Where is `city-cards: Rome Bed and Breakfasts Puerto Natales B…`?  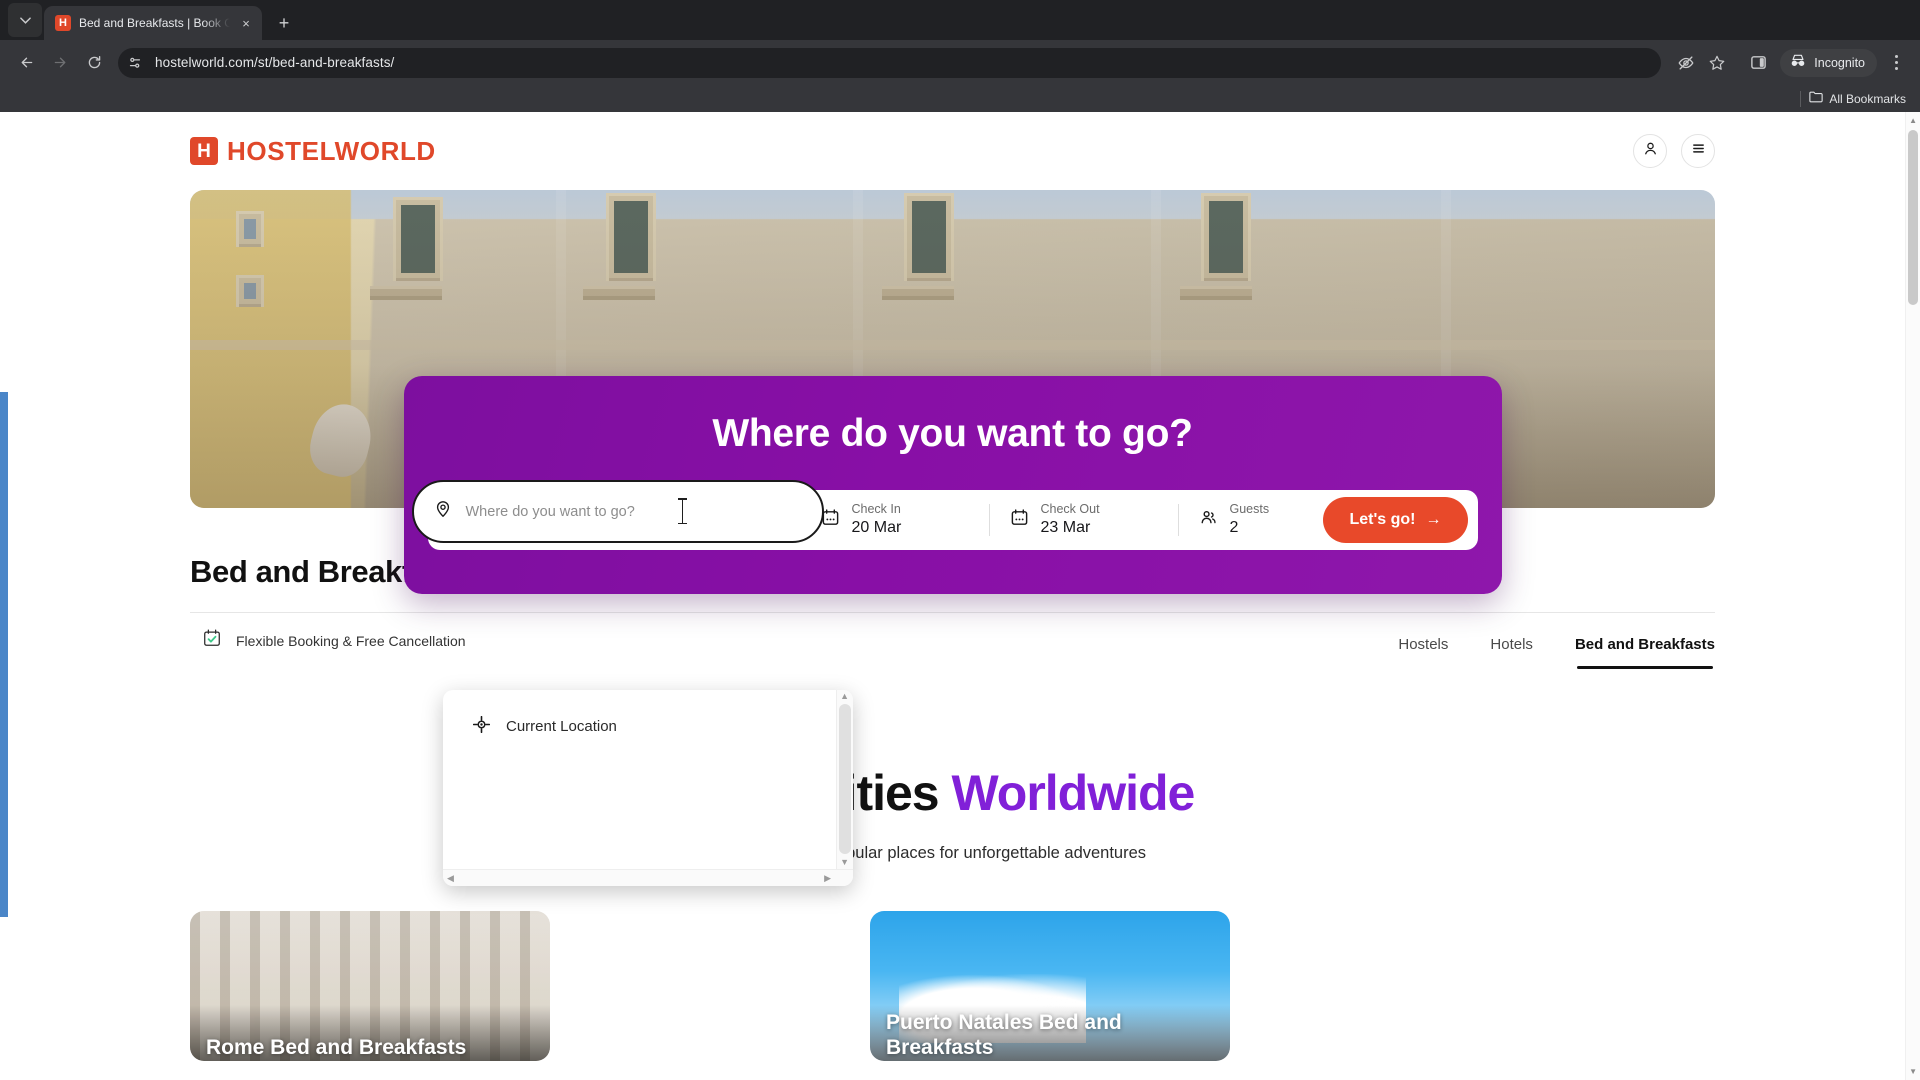 city-cards: Rome Bed and Breakfasts Puerto Natales B… is located at coordinates (952, 986).